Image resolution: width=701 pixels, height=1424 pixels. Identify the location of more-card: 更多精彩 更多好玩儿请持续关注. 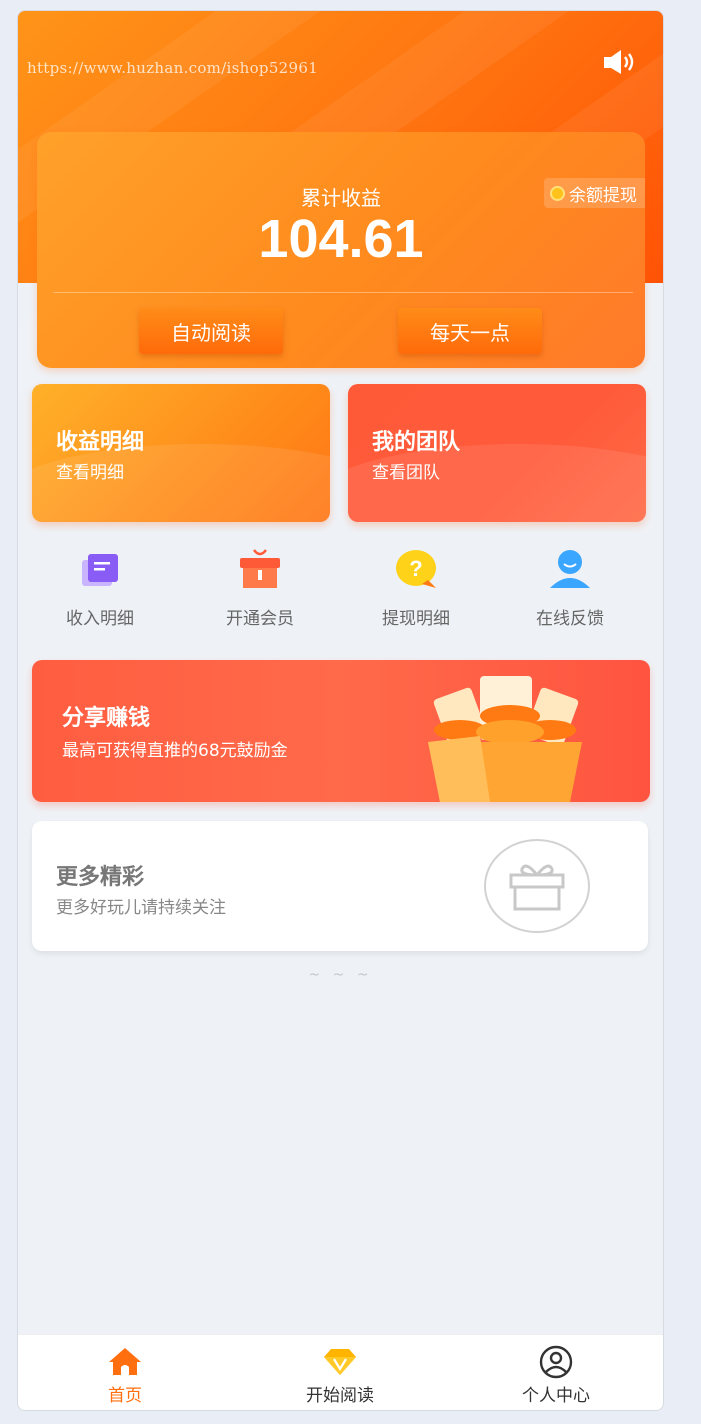
(340, 886).